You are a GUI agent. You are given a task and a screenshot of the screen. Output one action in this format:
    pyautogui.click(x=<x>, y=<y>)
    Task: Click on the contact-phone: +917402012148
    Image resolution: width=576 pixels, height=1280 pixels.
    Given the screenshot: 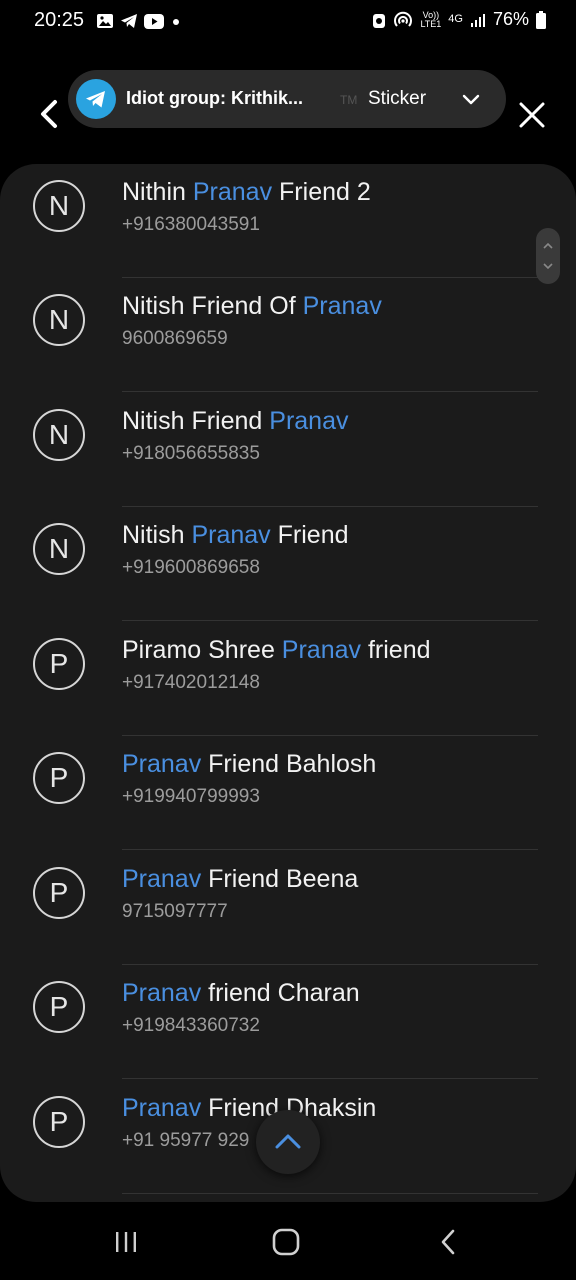 What is the action you would take?
    pyautogui.click(x=191, y=682)
    